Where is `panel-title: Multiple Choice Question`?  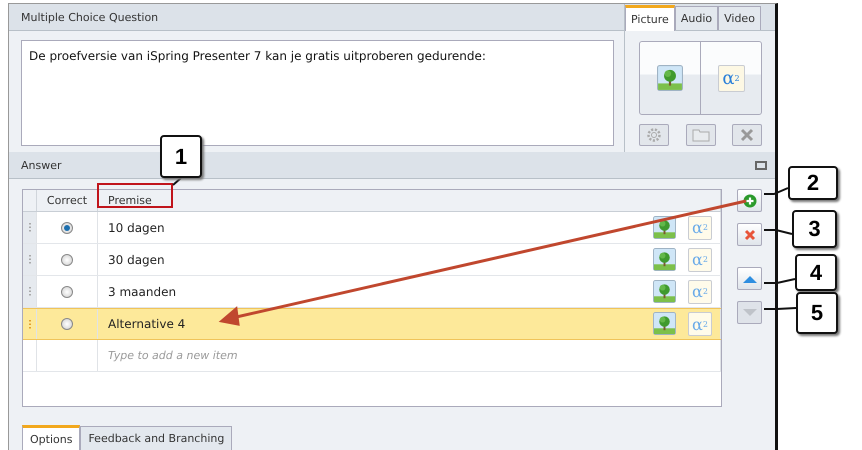 panel-title: Multiple Choice Question is located at coordinates (89, 17).